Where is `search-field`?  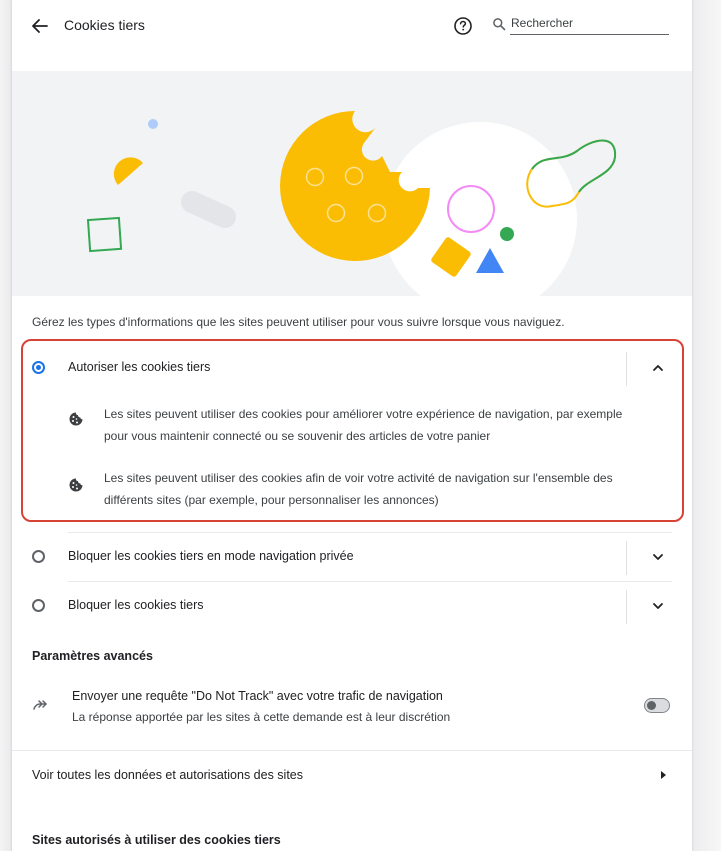 search-field is located at coordinates (581, 25).